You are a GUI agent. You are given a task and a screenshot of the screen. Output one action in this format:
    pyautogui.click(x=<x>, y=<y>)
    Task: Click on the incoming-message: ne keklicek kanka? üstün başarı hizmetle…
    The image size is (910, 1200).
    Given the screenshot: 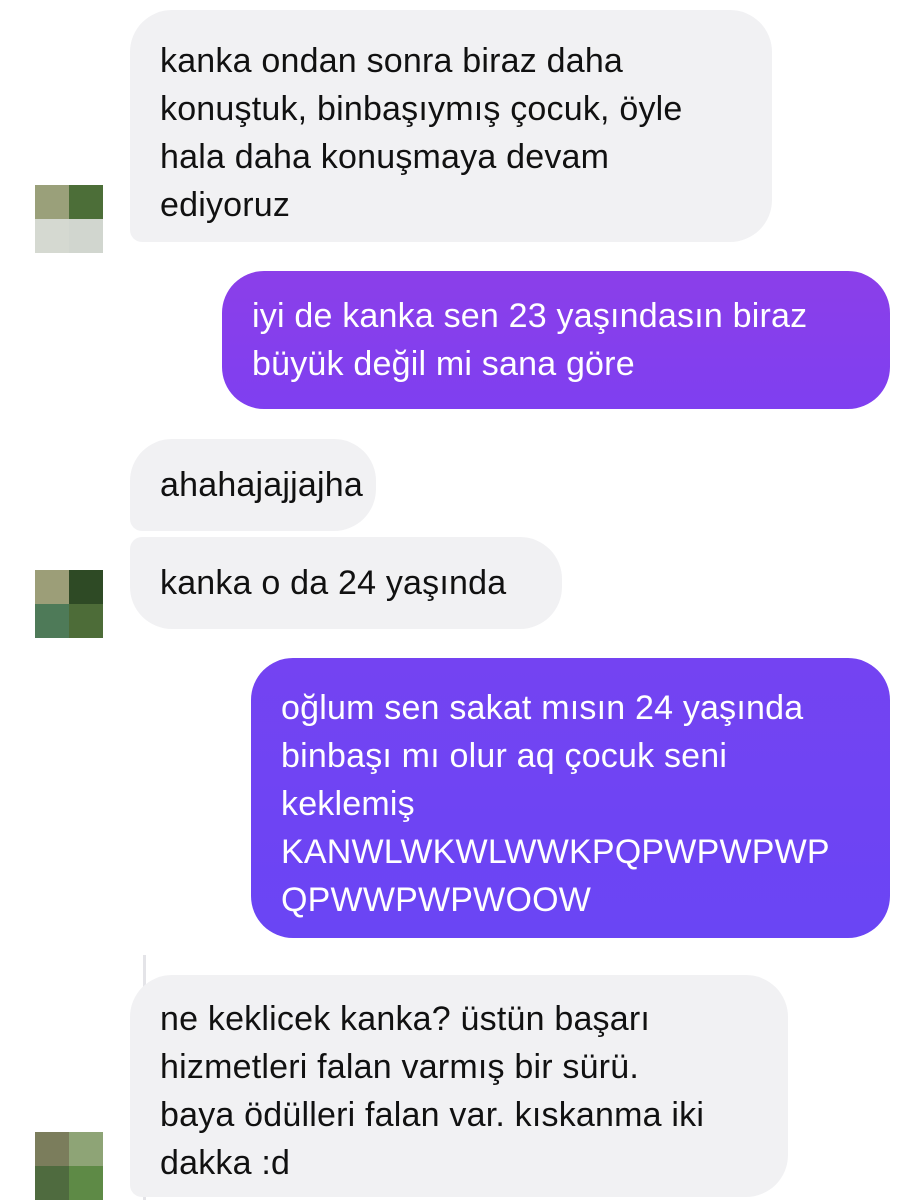 What is the action you would take?
    pyautogui.click(x=459, y=1086)
    